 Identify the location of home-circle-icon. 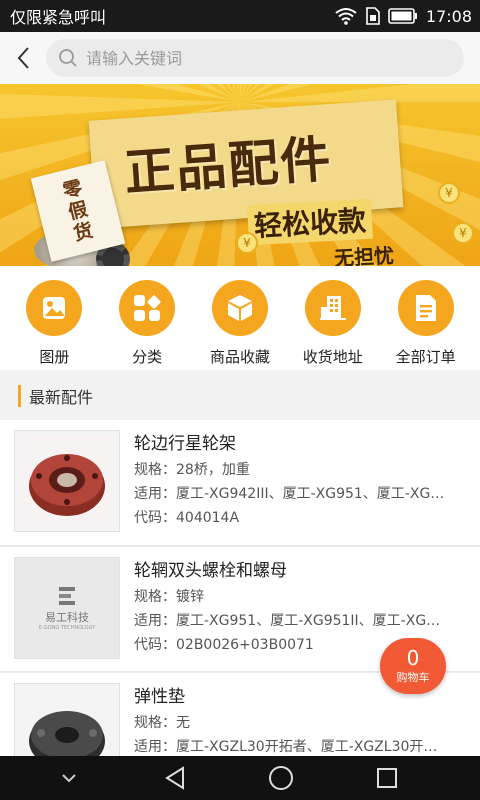
(281, 778).